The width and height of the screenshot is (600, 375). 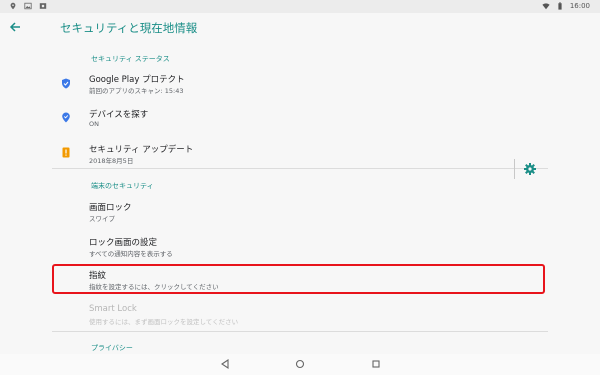 I want to click on item-title: デバイスを探す, so click(x=119, y=115).